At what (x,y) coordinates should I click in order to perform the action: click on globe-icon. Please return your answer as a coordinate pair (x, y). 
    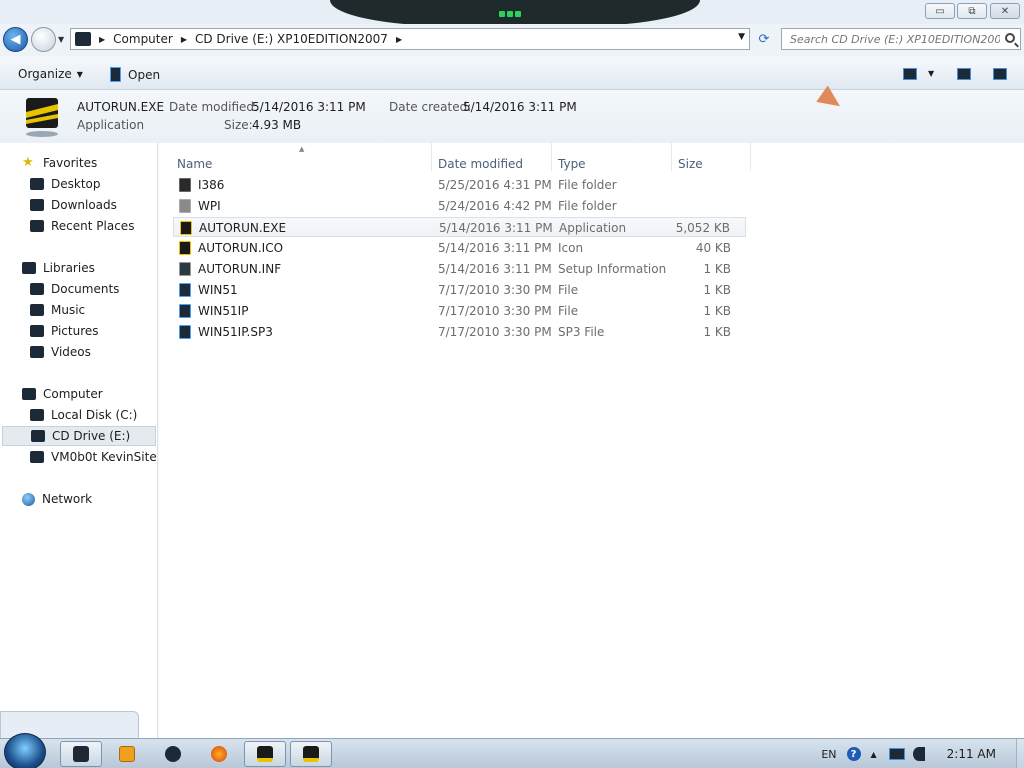
    Looking at the image, I should click on (173, 754).